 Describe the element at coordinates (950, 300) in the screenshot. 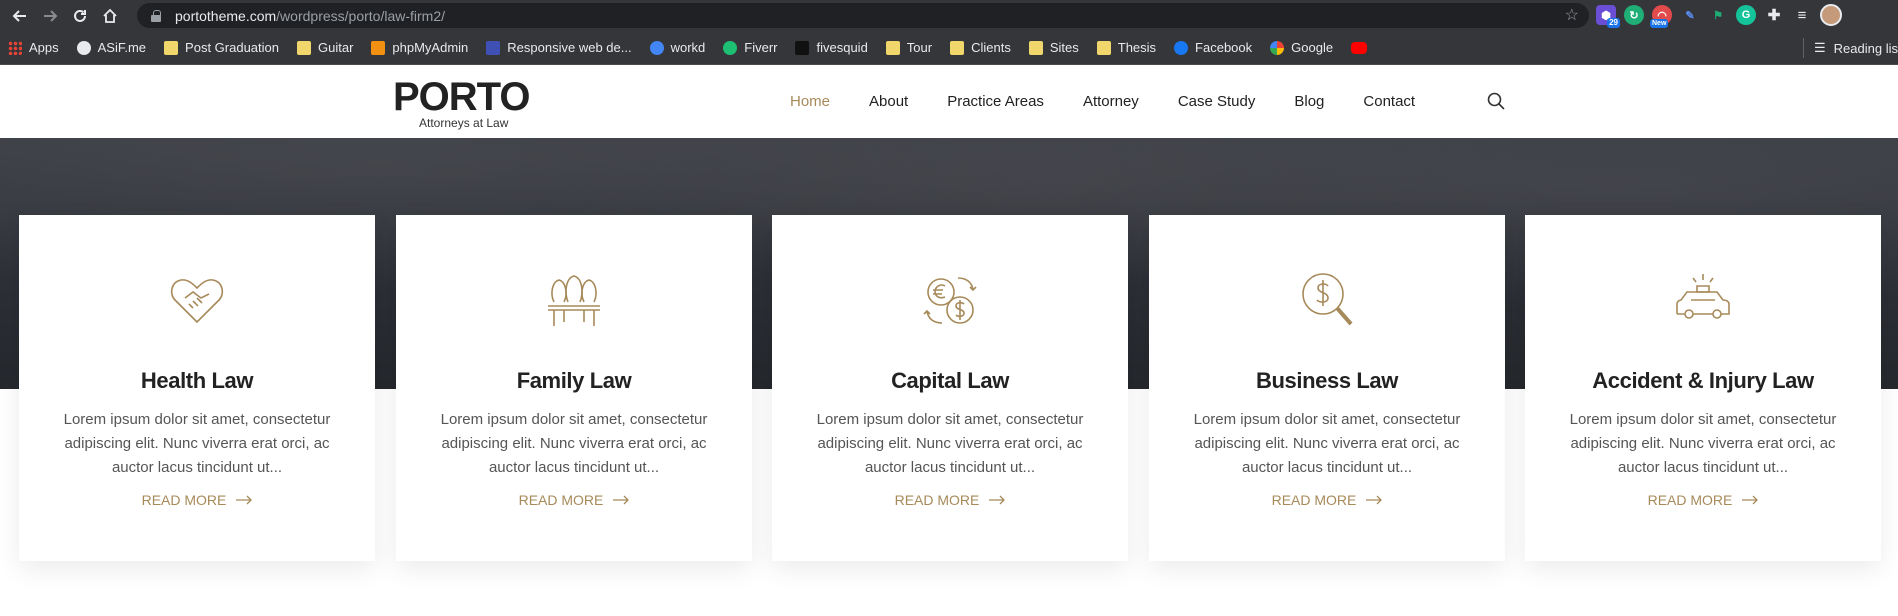

I see `currency-exchange-icon` at that location.